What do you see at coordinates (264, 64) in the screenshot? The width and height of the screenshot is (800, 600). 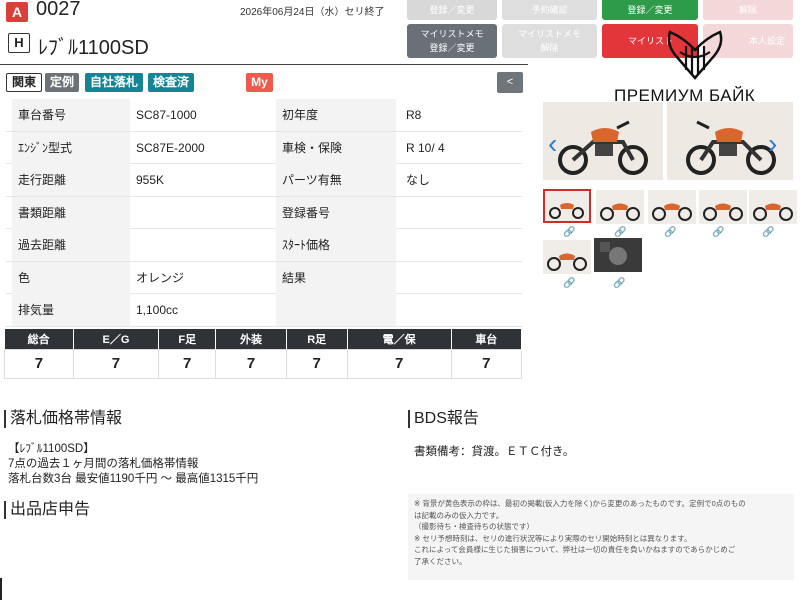 I see `header-divider` at bounding box center [264, 64].